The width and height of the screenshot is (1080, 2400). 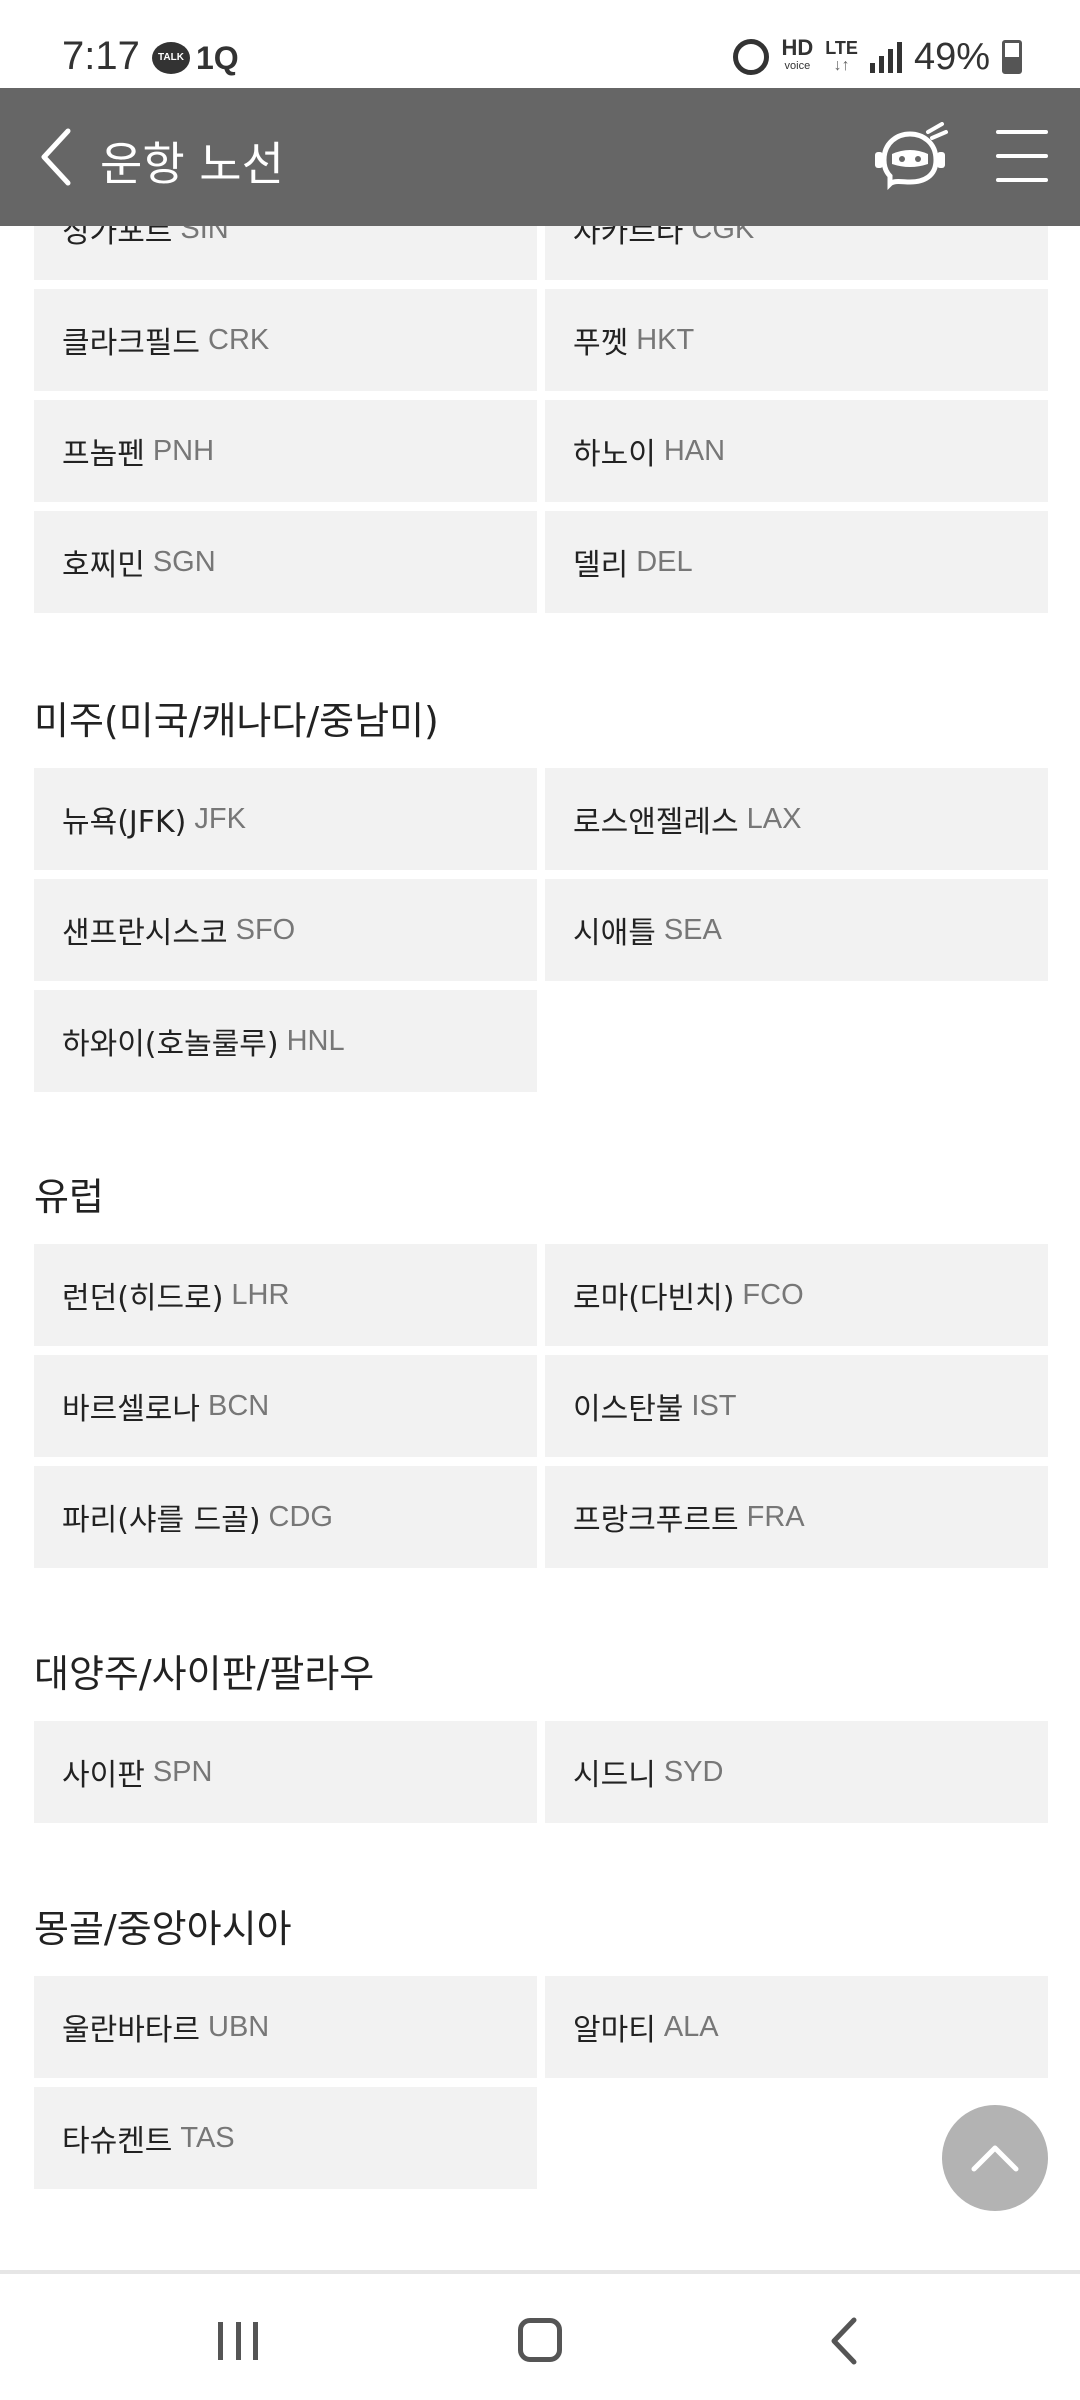 I want to click on route-code: IST, so click(x=714, y=1405).